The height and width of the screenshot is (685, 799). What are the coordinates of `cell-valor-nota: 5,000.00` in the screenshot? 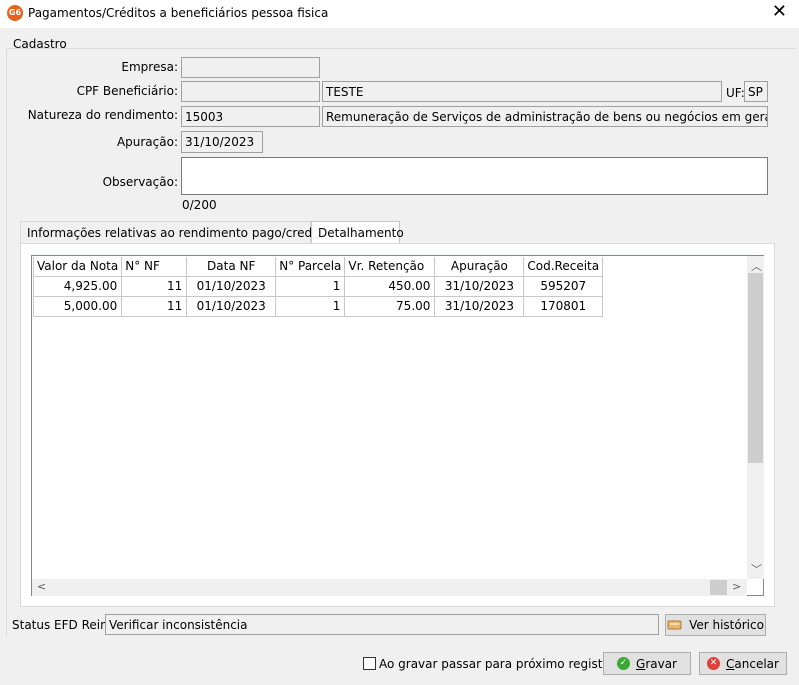 It's located at (77, 306).